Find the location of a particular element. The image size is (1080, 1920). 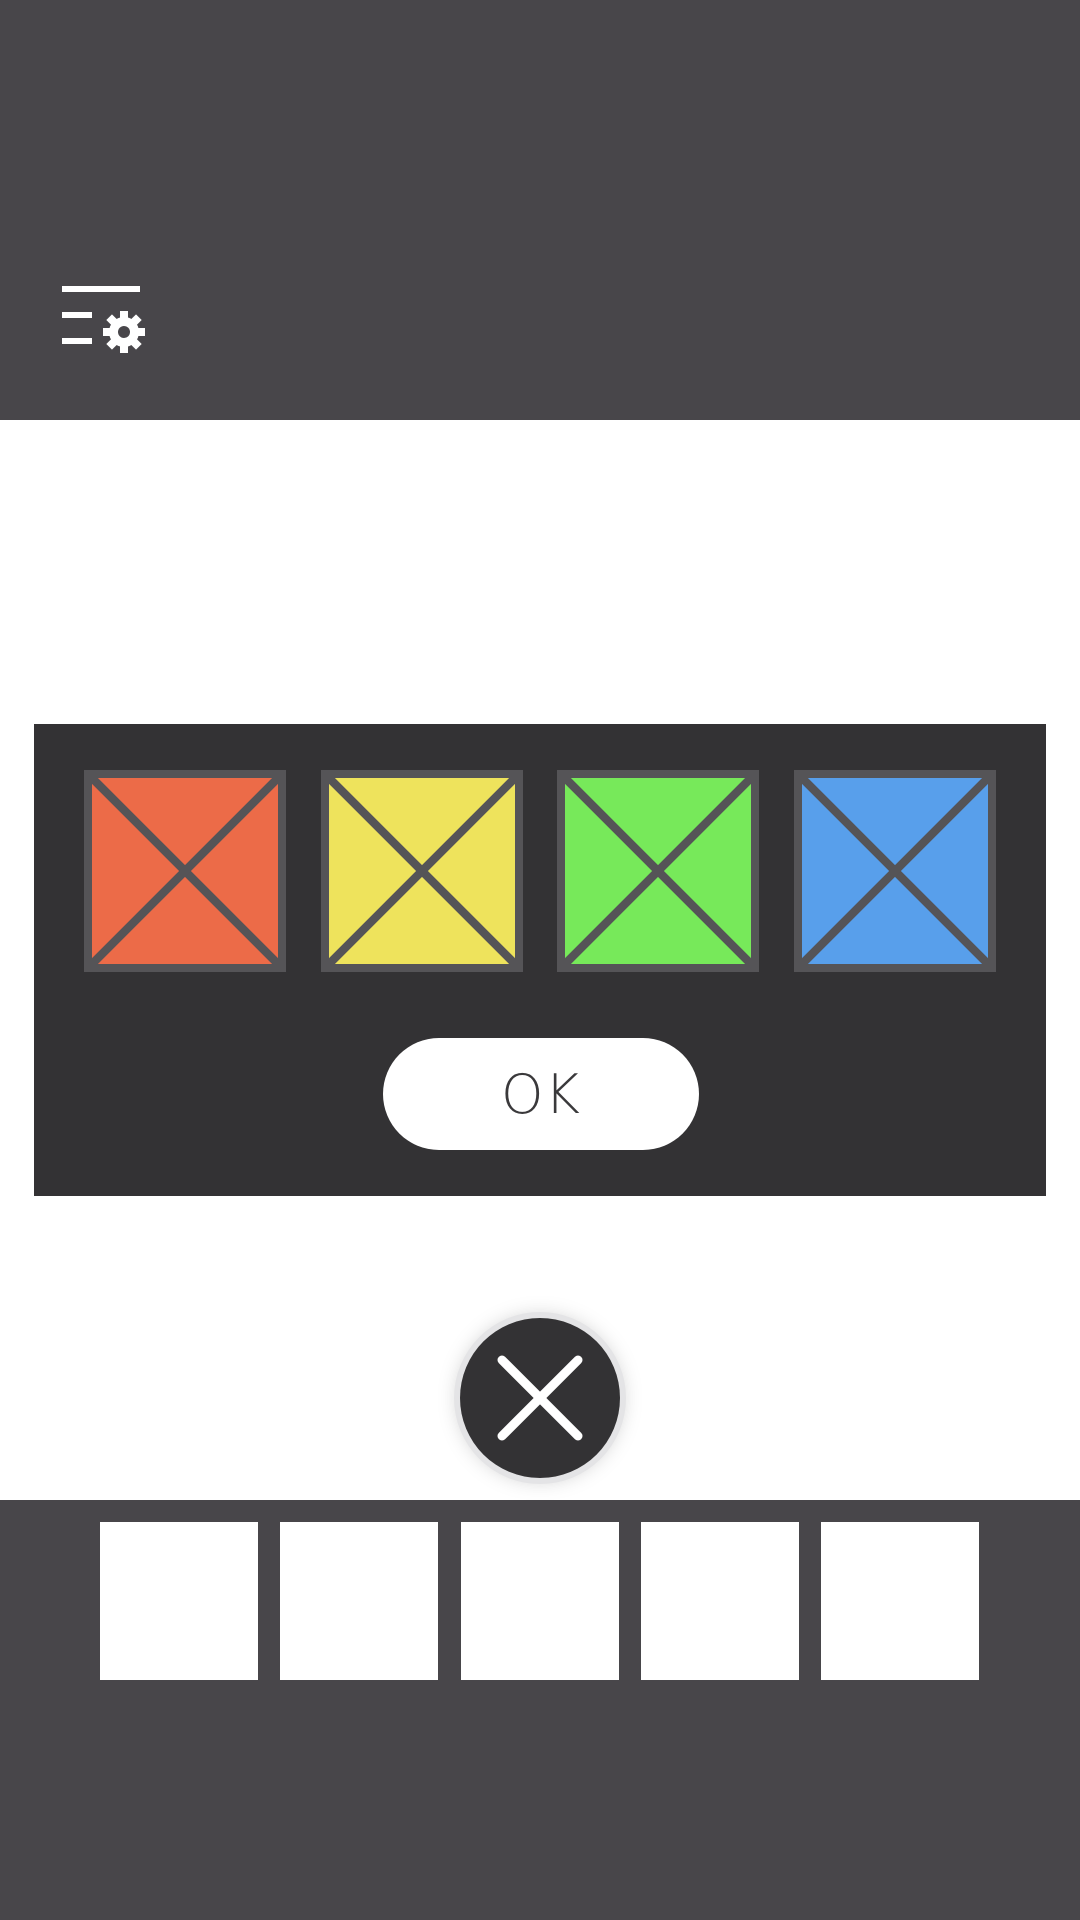

menu-settings-icon is located at coordinates (103, 319).